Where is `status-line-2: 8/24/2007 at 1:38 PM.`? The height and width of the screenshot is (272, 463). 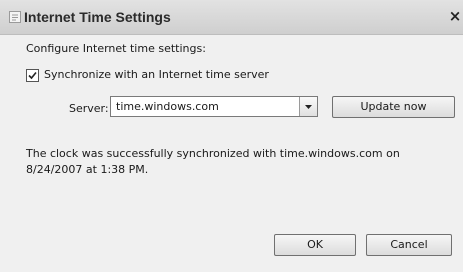
status-line-2: 8/24/2007 at 1:38 PM. is located at coordinates (87, 169).